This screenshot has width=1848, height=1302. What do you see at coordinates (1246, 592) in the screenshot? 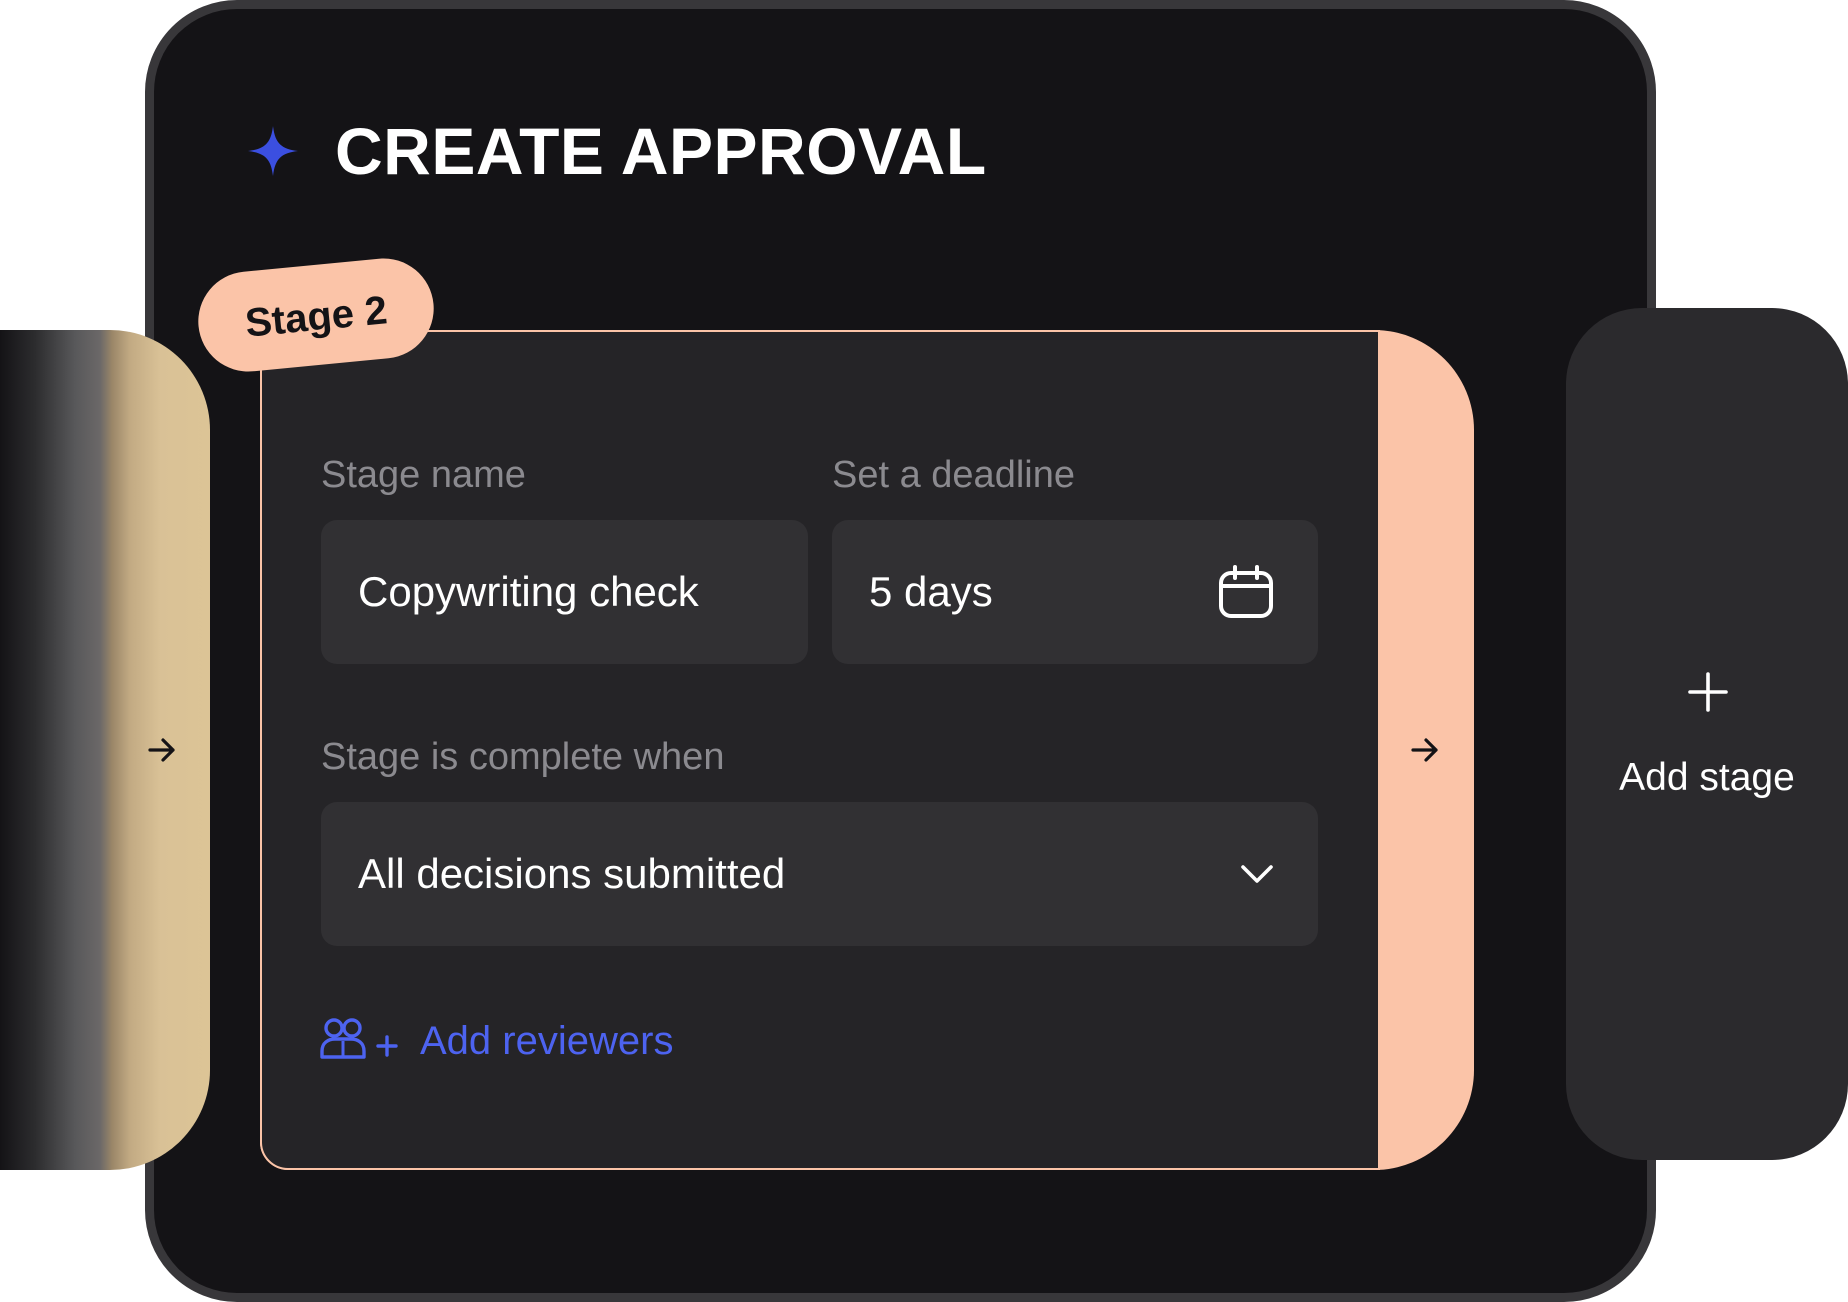
I see `calendar-icon` at bounding box center [1246, 592].